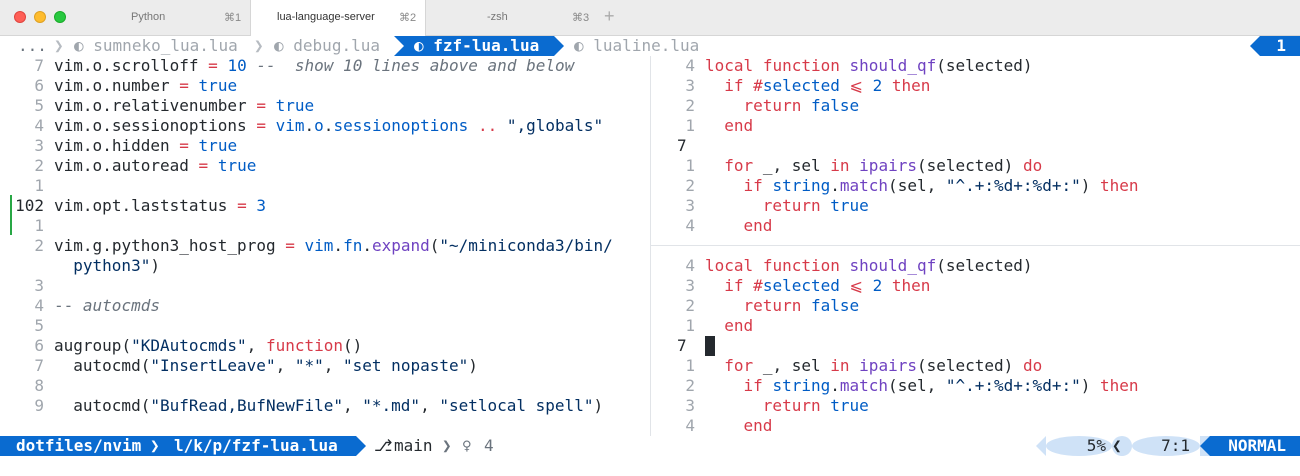  Describe the element at coordinates (181, 346) in the screenshot. I see `code-line: 6 augroup("KDAutocmds", function()` at that location.